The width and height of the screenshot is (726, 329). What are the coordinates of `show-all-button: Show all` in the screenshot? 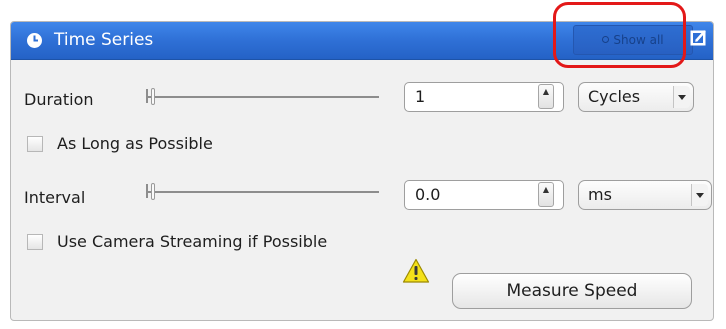 It's located at (633, 40).